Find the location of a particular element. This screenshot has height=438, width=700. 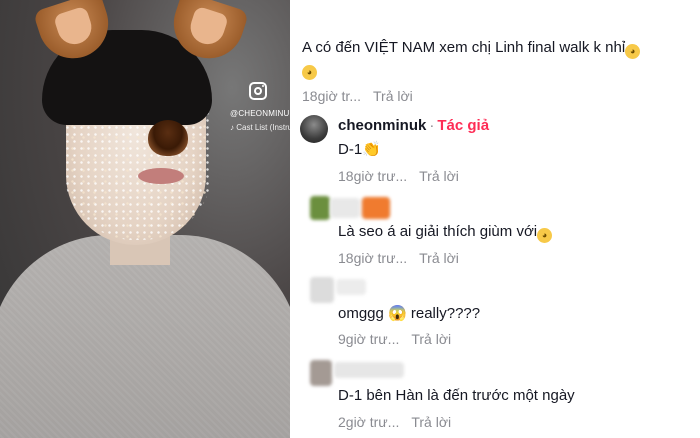

mouth is located at coordinates (161, 176).